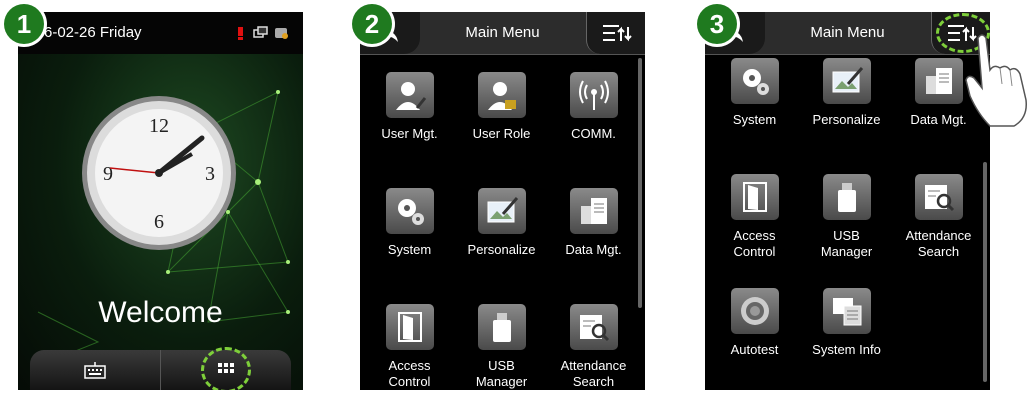 The height and width of the screenshot is (394, 1035). I want to click on menu-item-label: Data Mgt., so click(593, 249).